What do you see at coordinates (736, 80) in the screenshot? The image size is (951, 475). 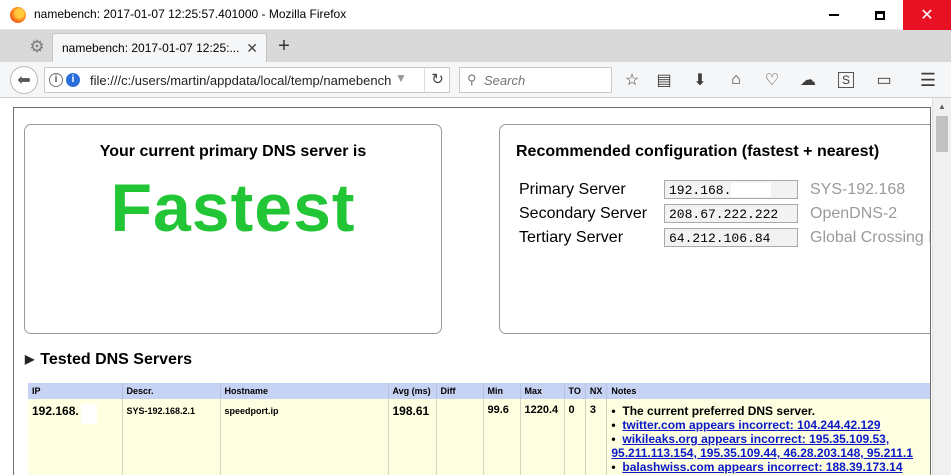 I see `home-icon: ⌂` at bounding box center [736, 80].